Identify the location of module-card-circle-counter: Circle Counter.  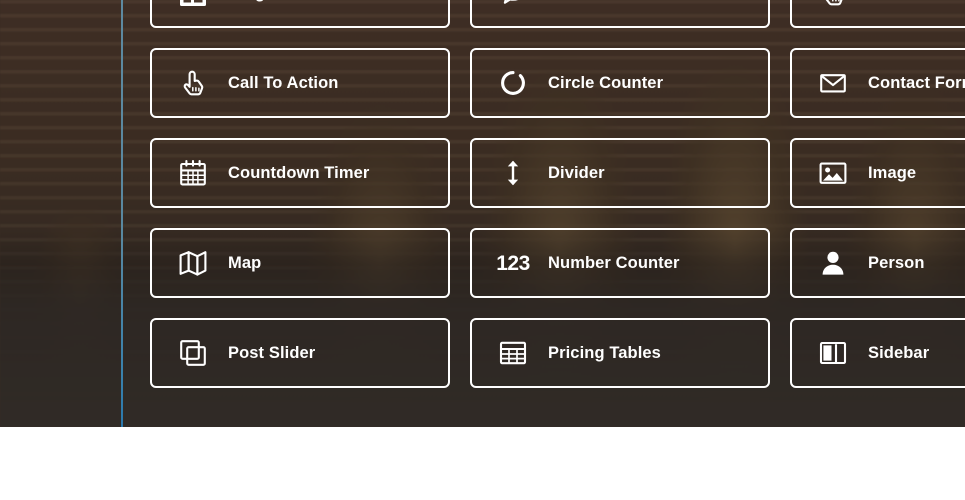
(620, 83).